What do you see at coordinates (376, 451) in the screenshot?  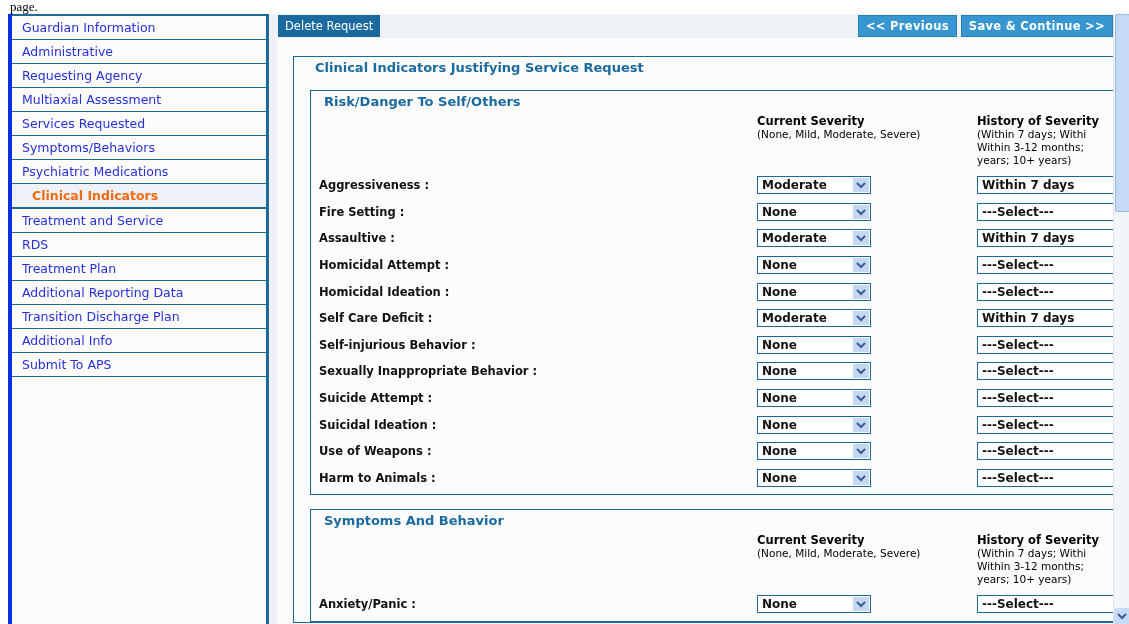 I see `field-label: Use of Weapons :` at bounding box center [376, 451].